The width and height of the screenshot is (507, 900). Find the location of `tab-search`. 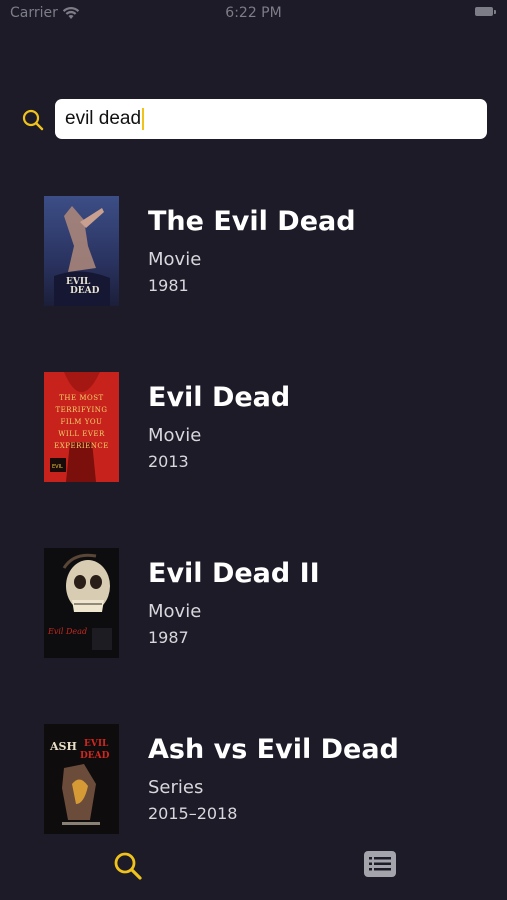

tab-search is located at coordinates (128, 866).